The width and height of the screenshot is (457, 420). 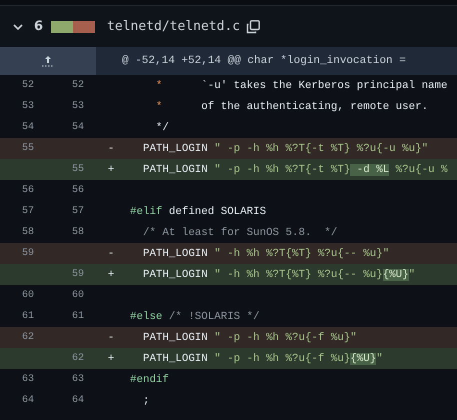 What do you see at coordinates (77, 106) in the screenshot?
I see `new-line-number: 53` at bounding box center [77, 106].